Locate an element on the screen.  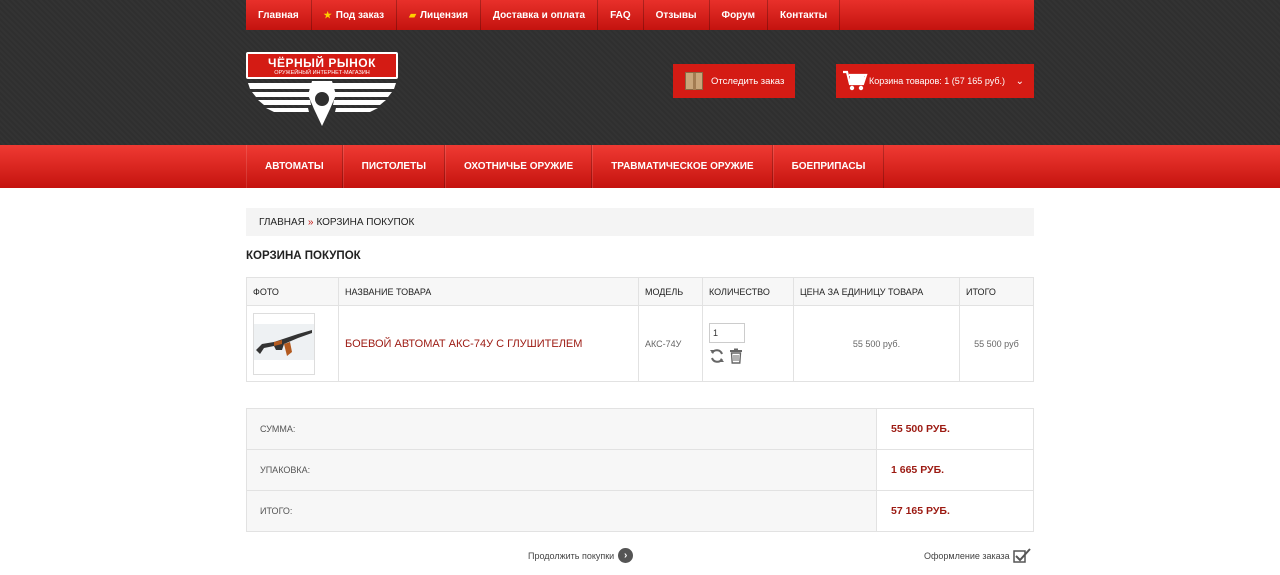
cell-name: БОЕВОЙ АВТОМАТ АКС-74У С ГЛУШИТЕЛЕМ is located at coordinates (488, 343).